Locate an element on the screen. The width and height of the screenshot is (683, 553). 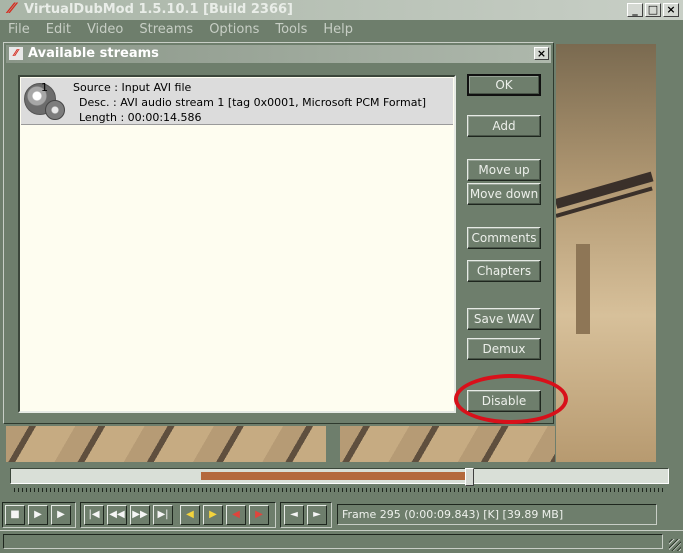
virtualdub-app-icon: ⁄⁄ is located at coordinates (12, 9).